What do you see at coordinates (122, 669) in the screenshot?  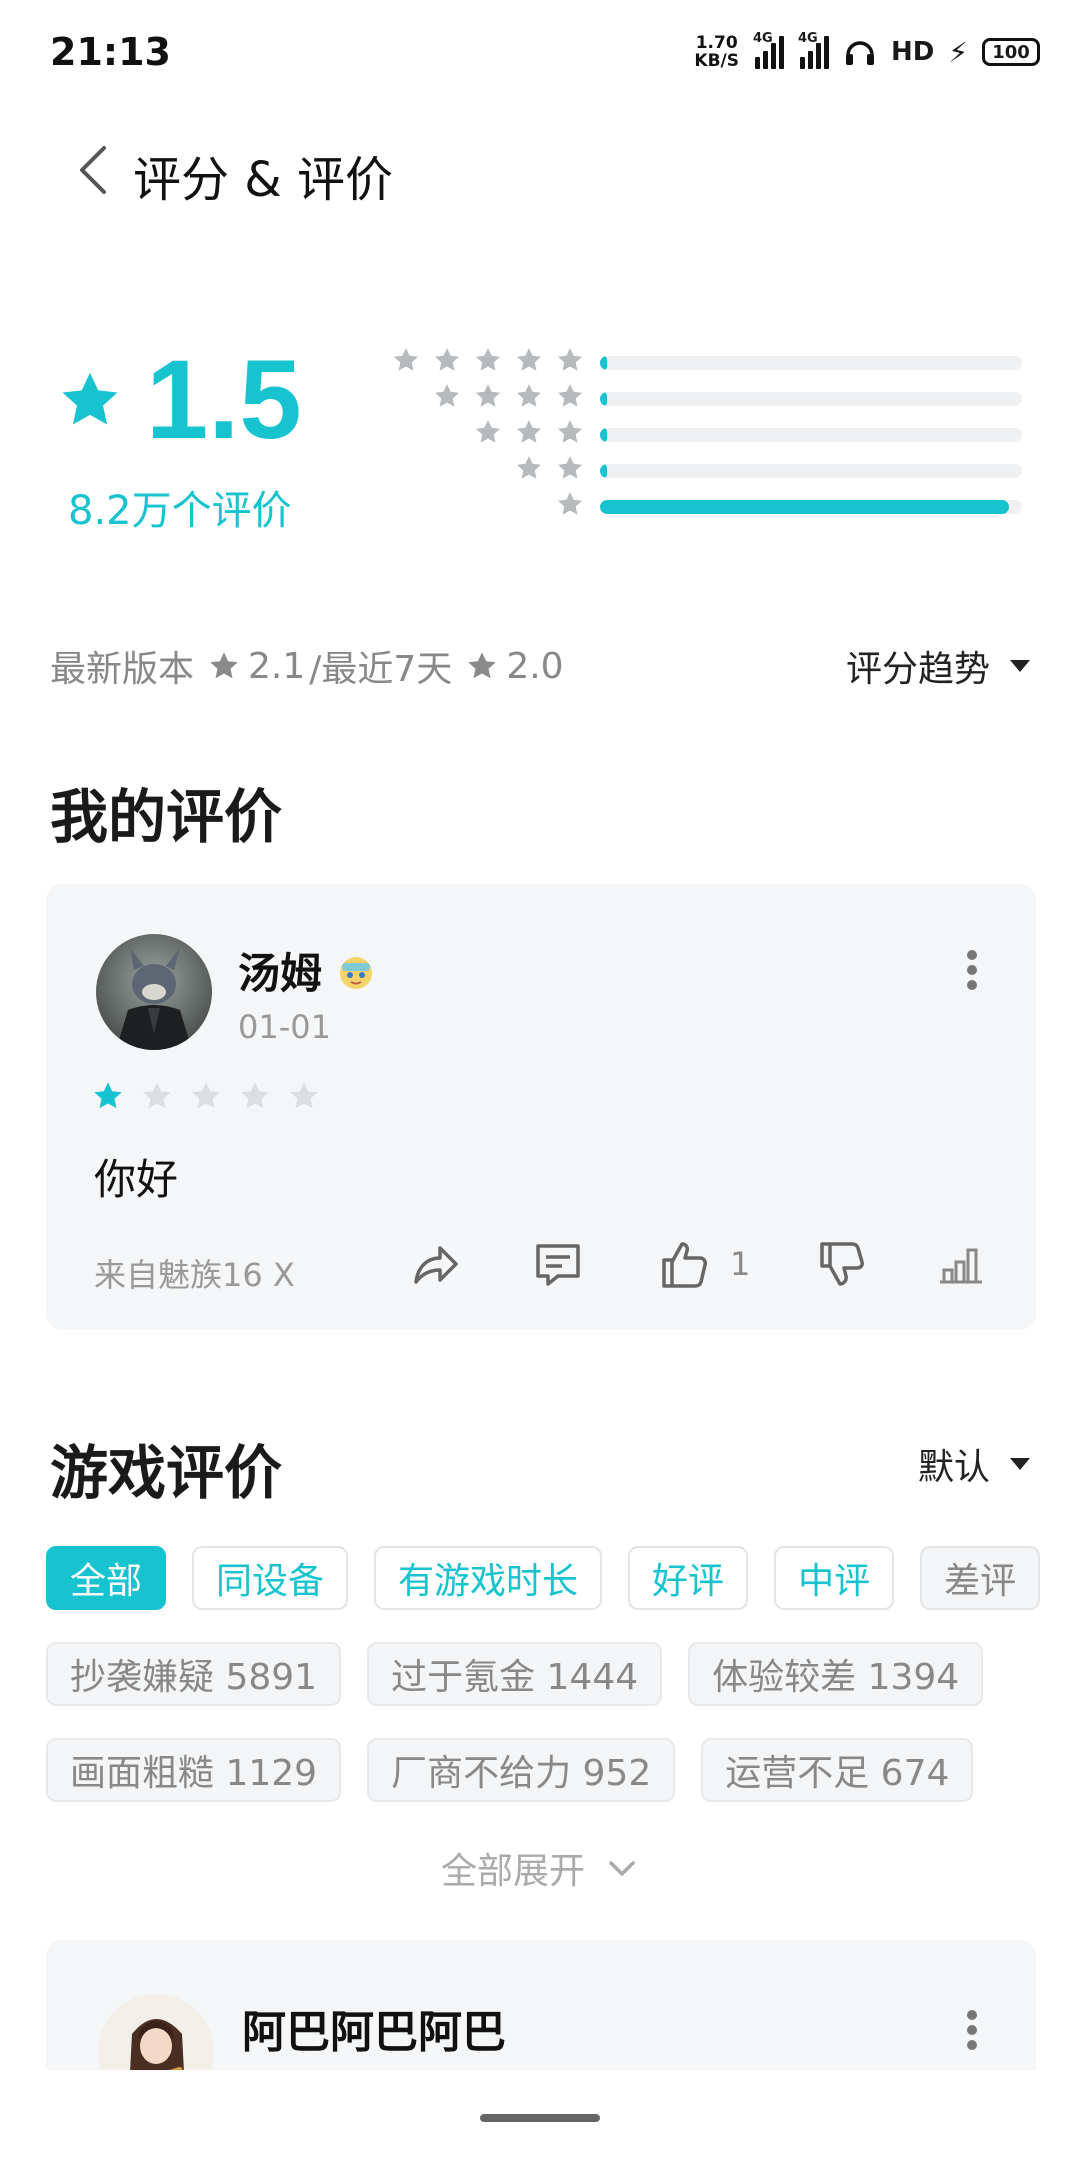 I see `latest-version-label: 最新版本` at bounding box center [122, 669].